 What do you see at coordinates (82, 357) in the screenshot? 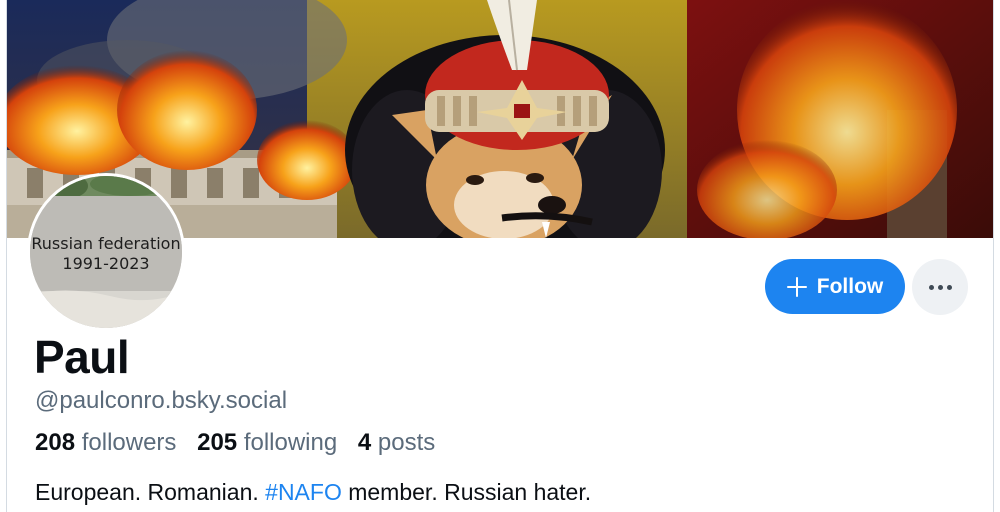
I see `display-name: Paul` at bounding box center [82, 357].